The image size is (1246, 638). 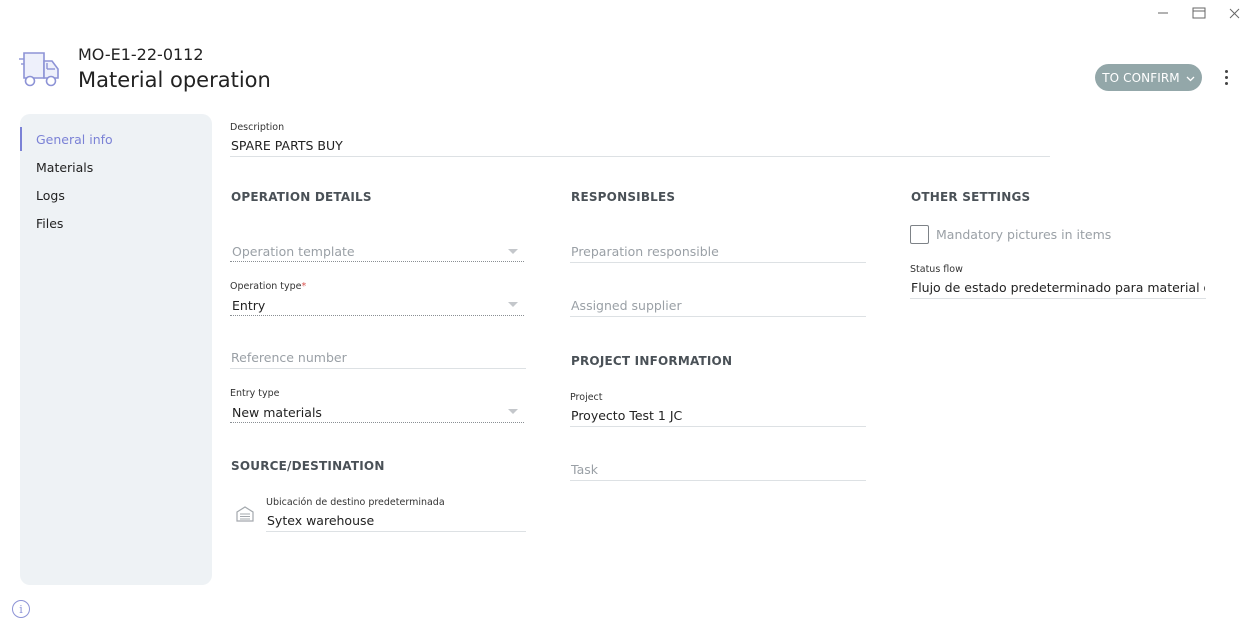 I want to click on mandatory-pictures-label: Mandatory pictures in items, so click(x=1024, y=234).